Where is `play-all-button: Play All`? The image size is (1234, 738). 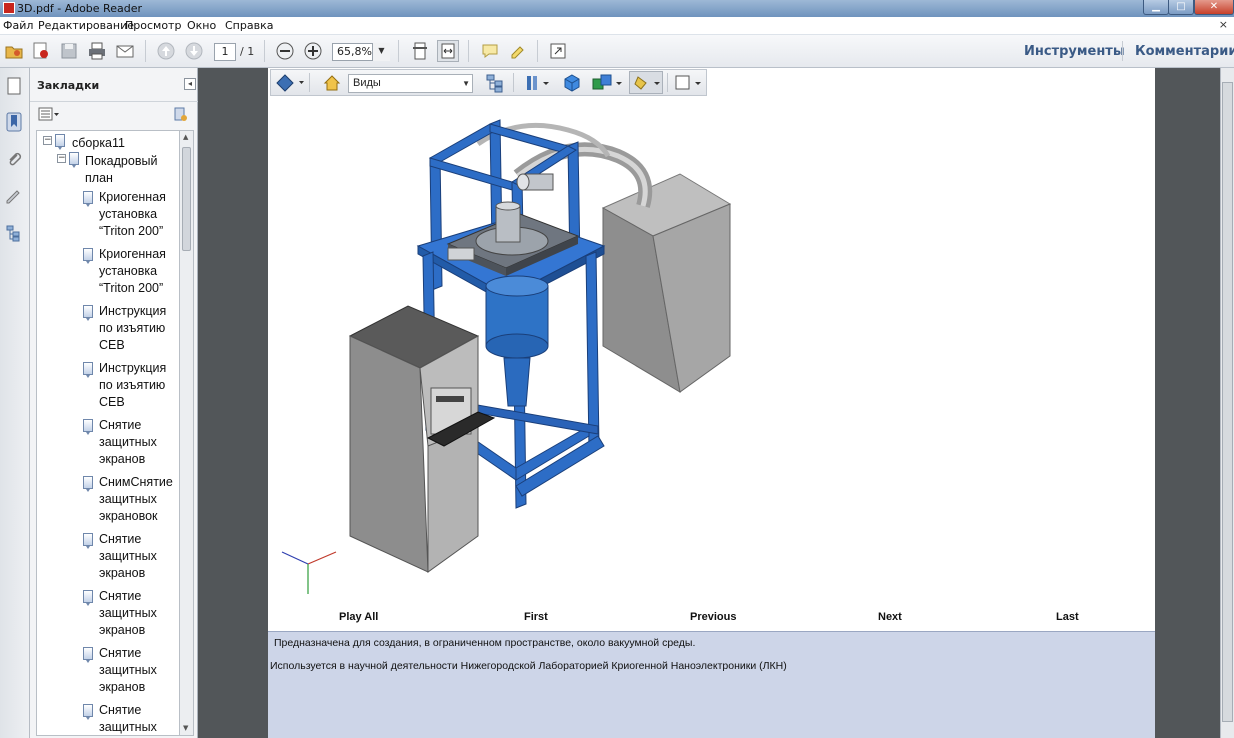
play-all-button: Play All is located at coordinates (358, 617).